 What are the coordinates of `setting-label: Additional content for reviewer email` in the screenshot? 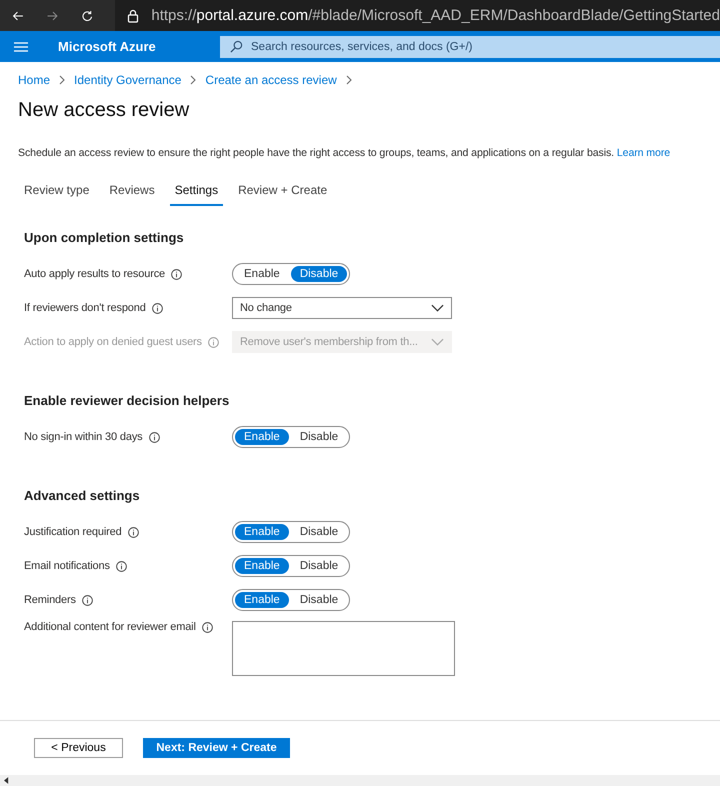 It's located at (110, 627).